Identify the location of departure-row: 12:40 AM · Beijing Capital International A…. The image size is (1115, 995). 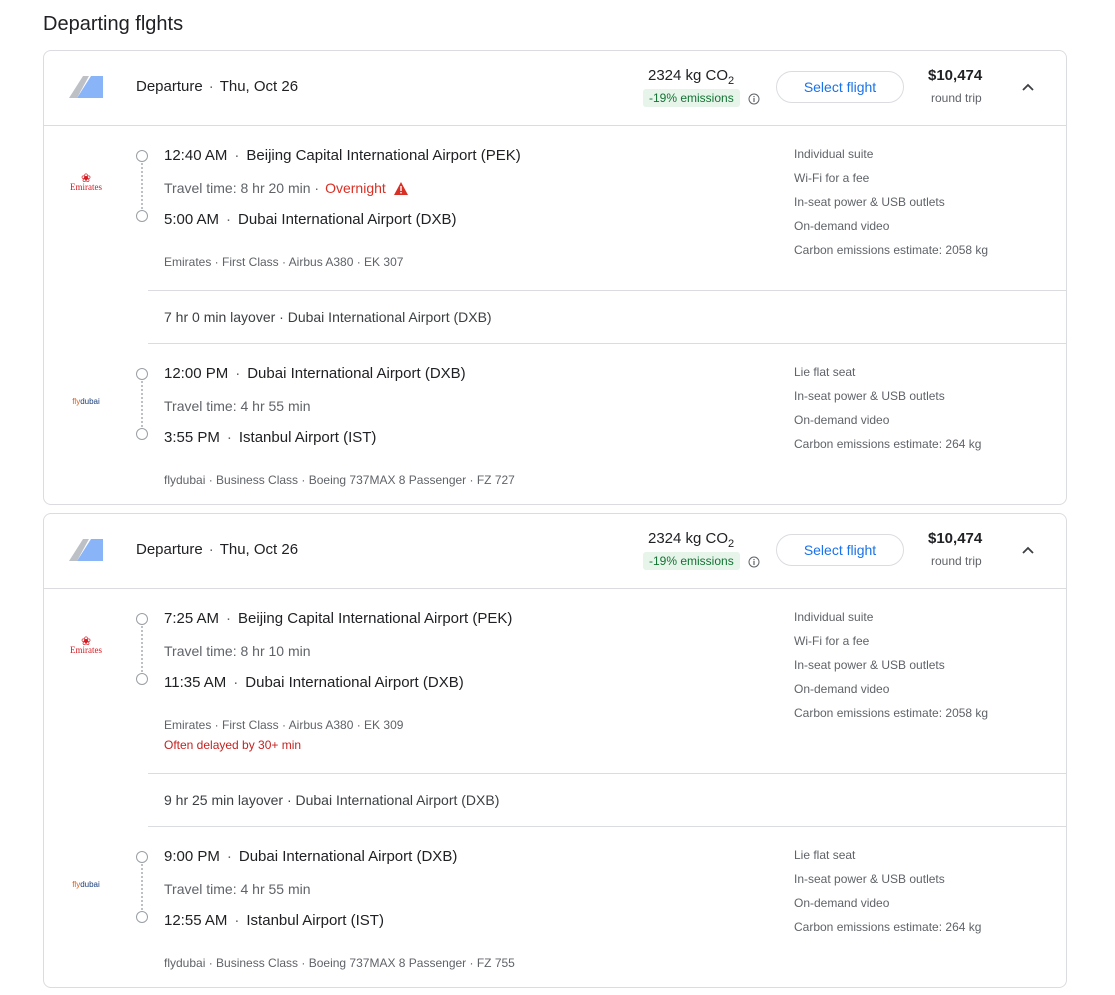
(342, 155).